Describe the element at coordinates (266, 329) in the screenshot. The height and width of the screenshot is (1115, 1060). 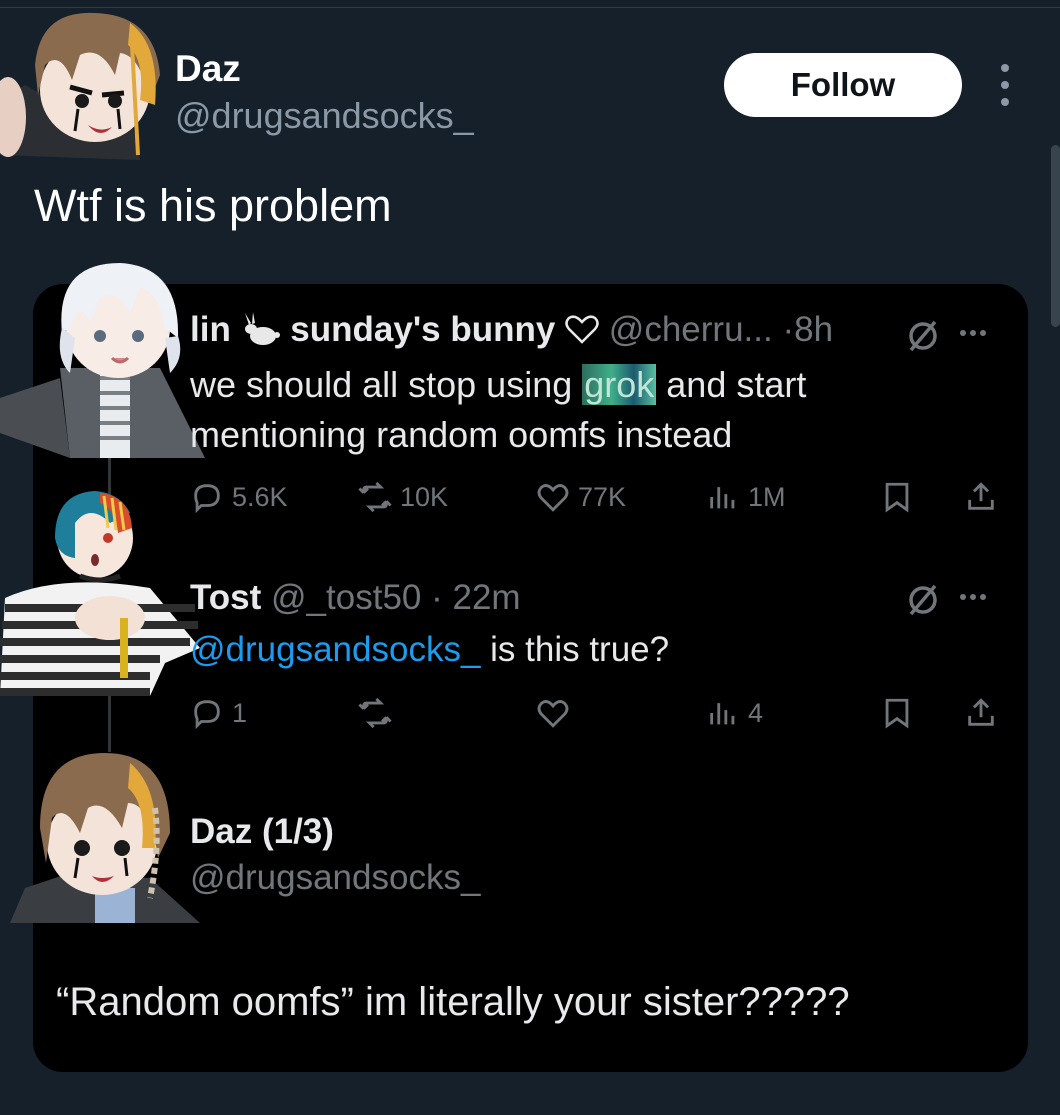
I see `rabbit-emoji` at that location.